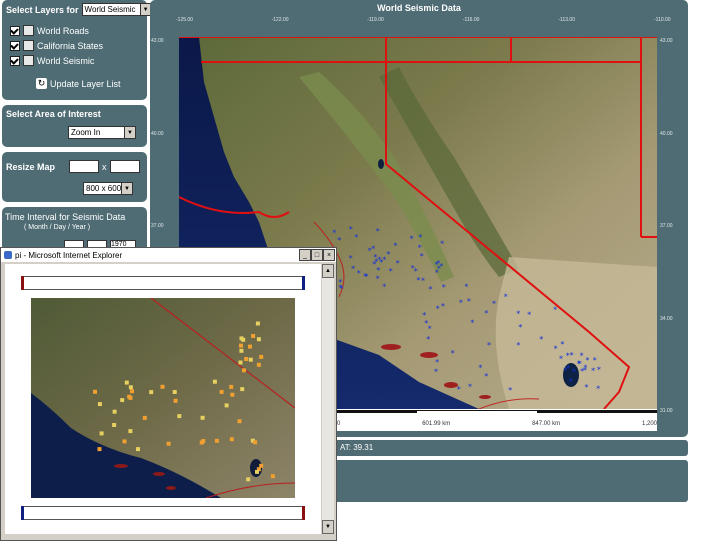 This screenshot has width=720, height=541. I want to click on popup-scrollbar: ▲ ▼, so click(328, 399).